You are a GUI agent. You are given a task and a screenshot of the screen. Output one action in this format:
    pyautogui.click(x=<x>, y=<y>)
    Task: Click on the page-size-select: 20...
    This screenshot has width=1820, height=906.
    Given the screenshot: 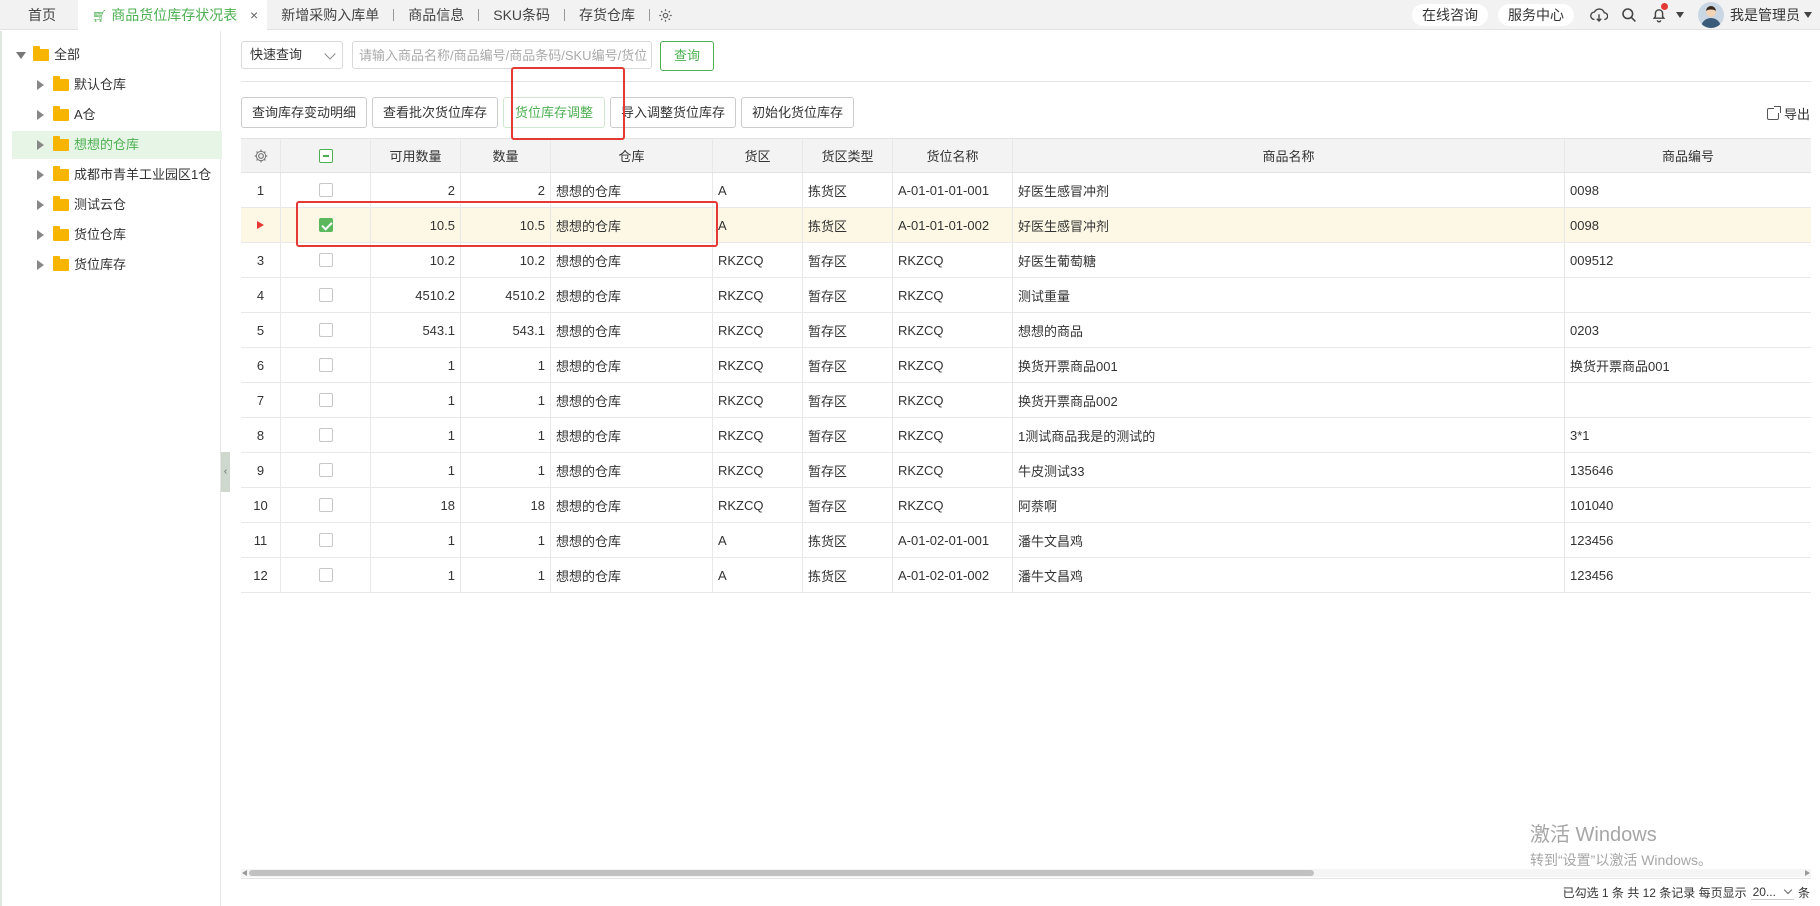 What is the action you would take?
    pyautogui.click(x=1772, y=892)
    